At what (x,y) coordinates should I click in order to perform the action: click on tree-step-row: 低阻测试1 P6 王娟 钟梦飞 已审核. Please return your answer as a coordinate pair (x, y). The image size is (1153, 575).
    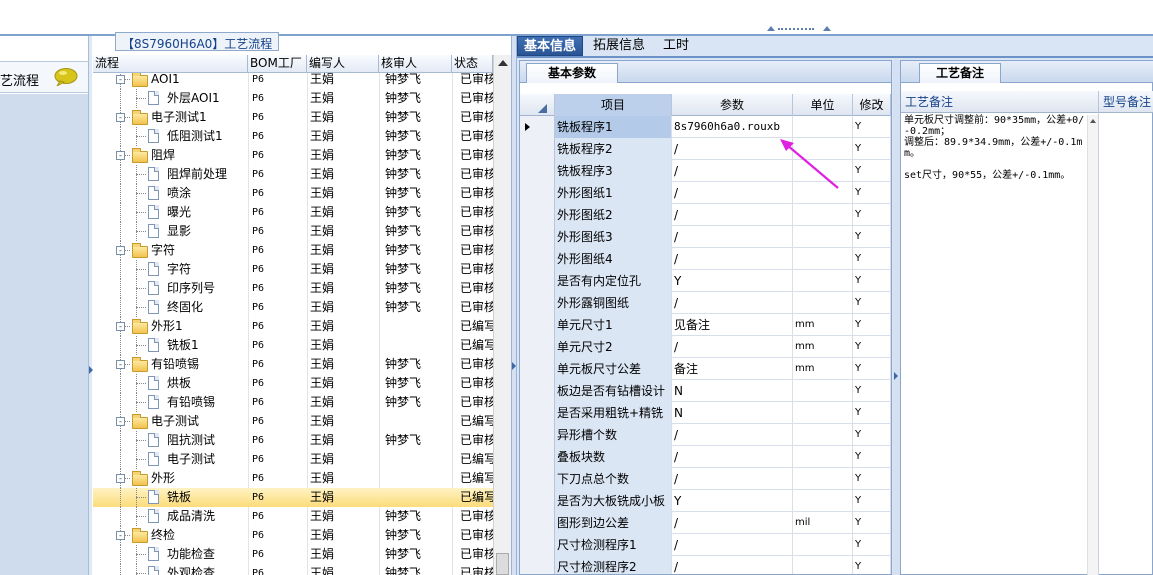
    Looking at the image, I should click on (293, 136).